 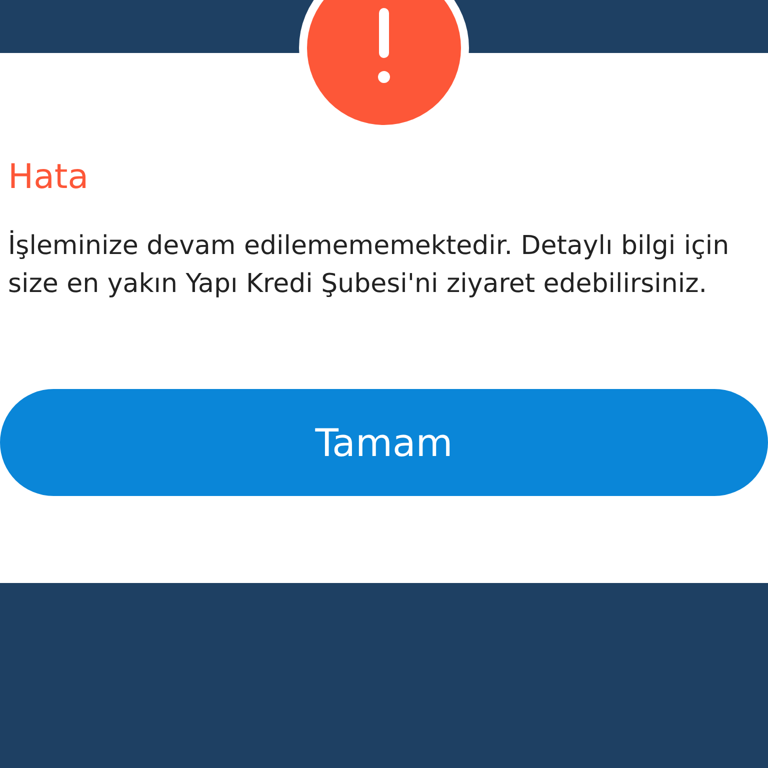 What do you see at coordinates (384, 442) in the screenshot?
I see `ok-button: Tamam` at bounding box center [384, 442].